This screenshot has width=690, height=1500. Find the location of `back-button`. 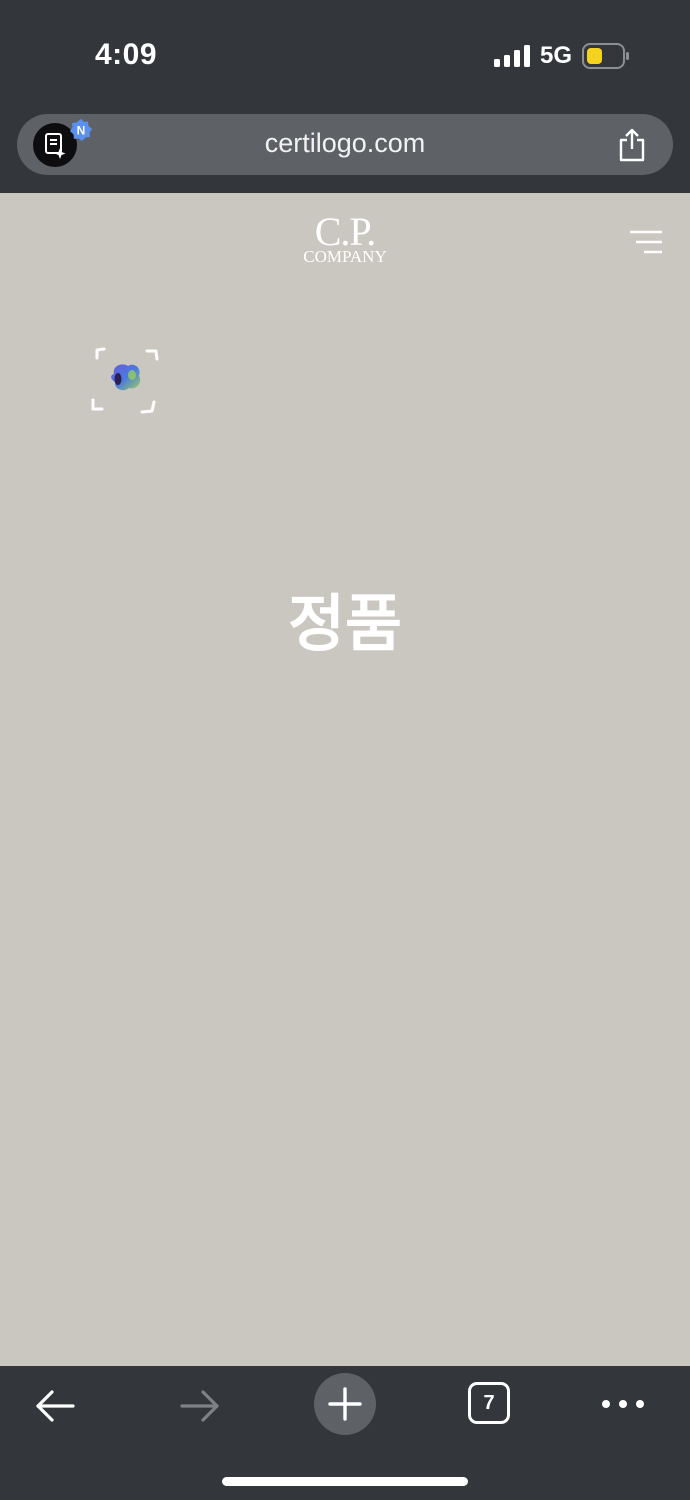

back-button is located at coordinates (55, 1406).